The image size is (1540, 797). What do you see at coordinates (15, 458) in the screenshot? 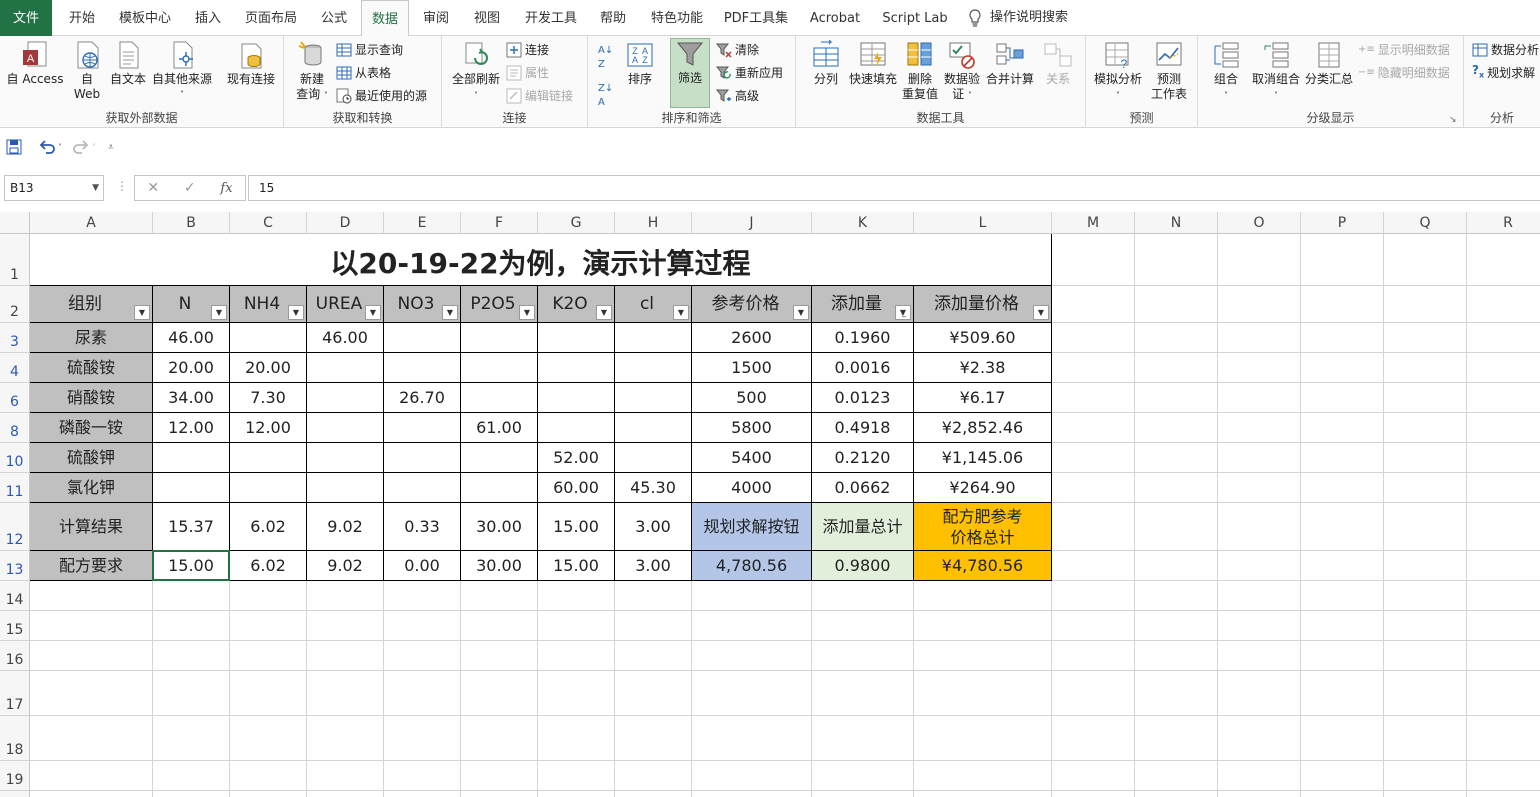
I see `row-header: 10` at bounding box center [15, 458].